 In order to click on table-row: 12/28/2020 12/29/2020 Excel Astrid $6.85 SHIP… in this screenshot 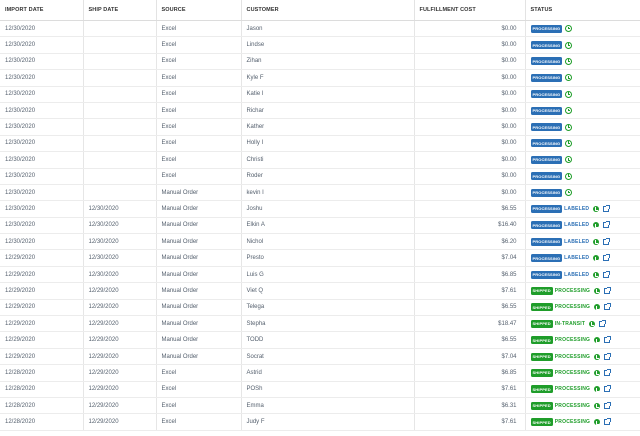, I will do `click(320, 373)`.